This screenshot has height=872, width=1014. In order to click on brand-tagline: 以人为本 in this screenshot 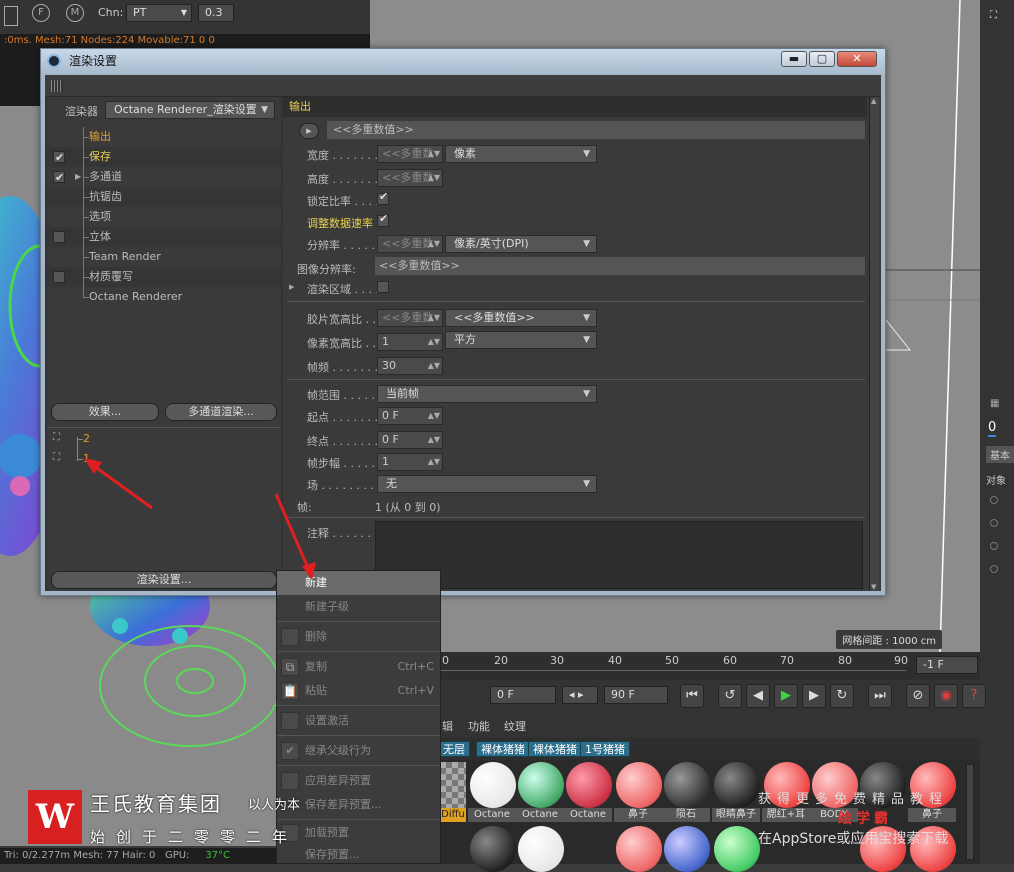, I will do `click(274, 805)`.